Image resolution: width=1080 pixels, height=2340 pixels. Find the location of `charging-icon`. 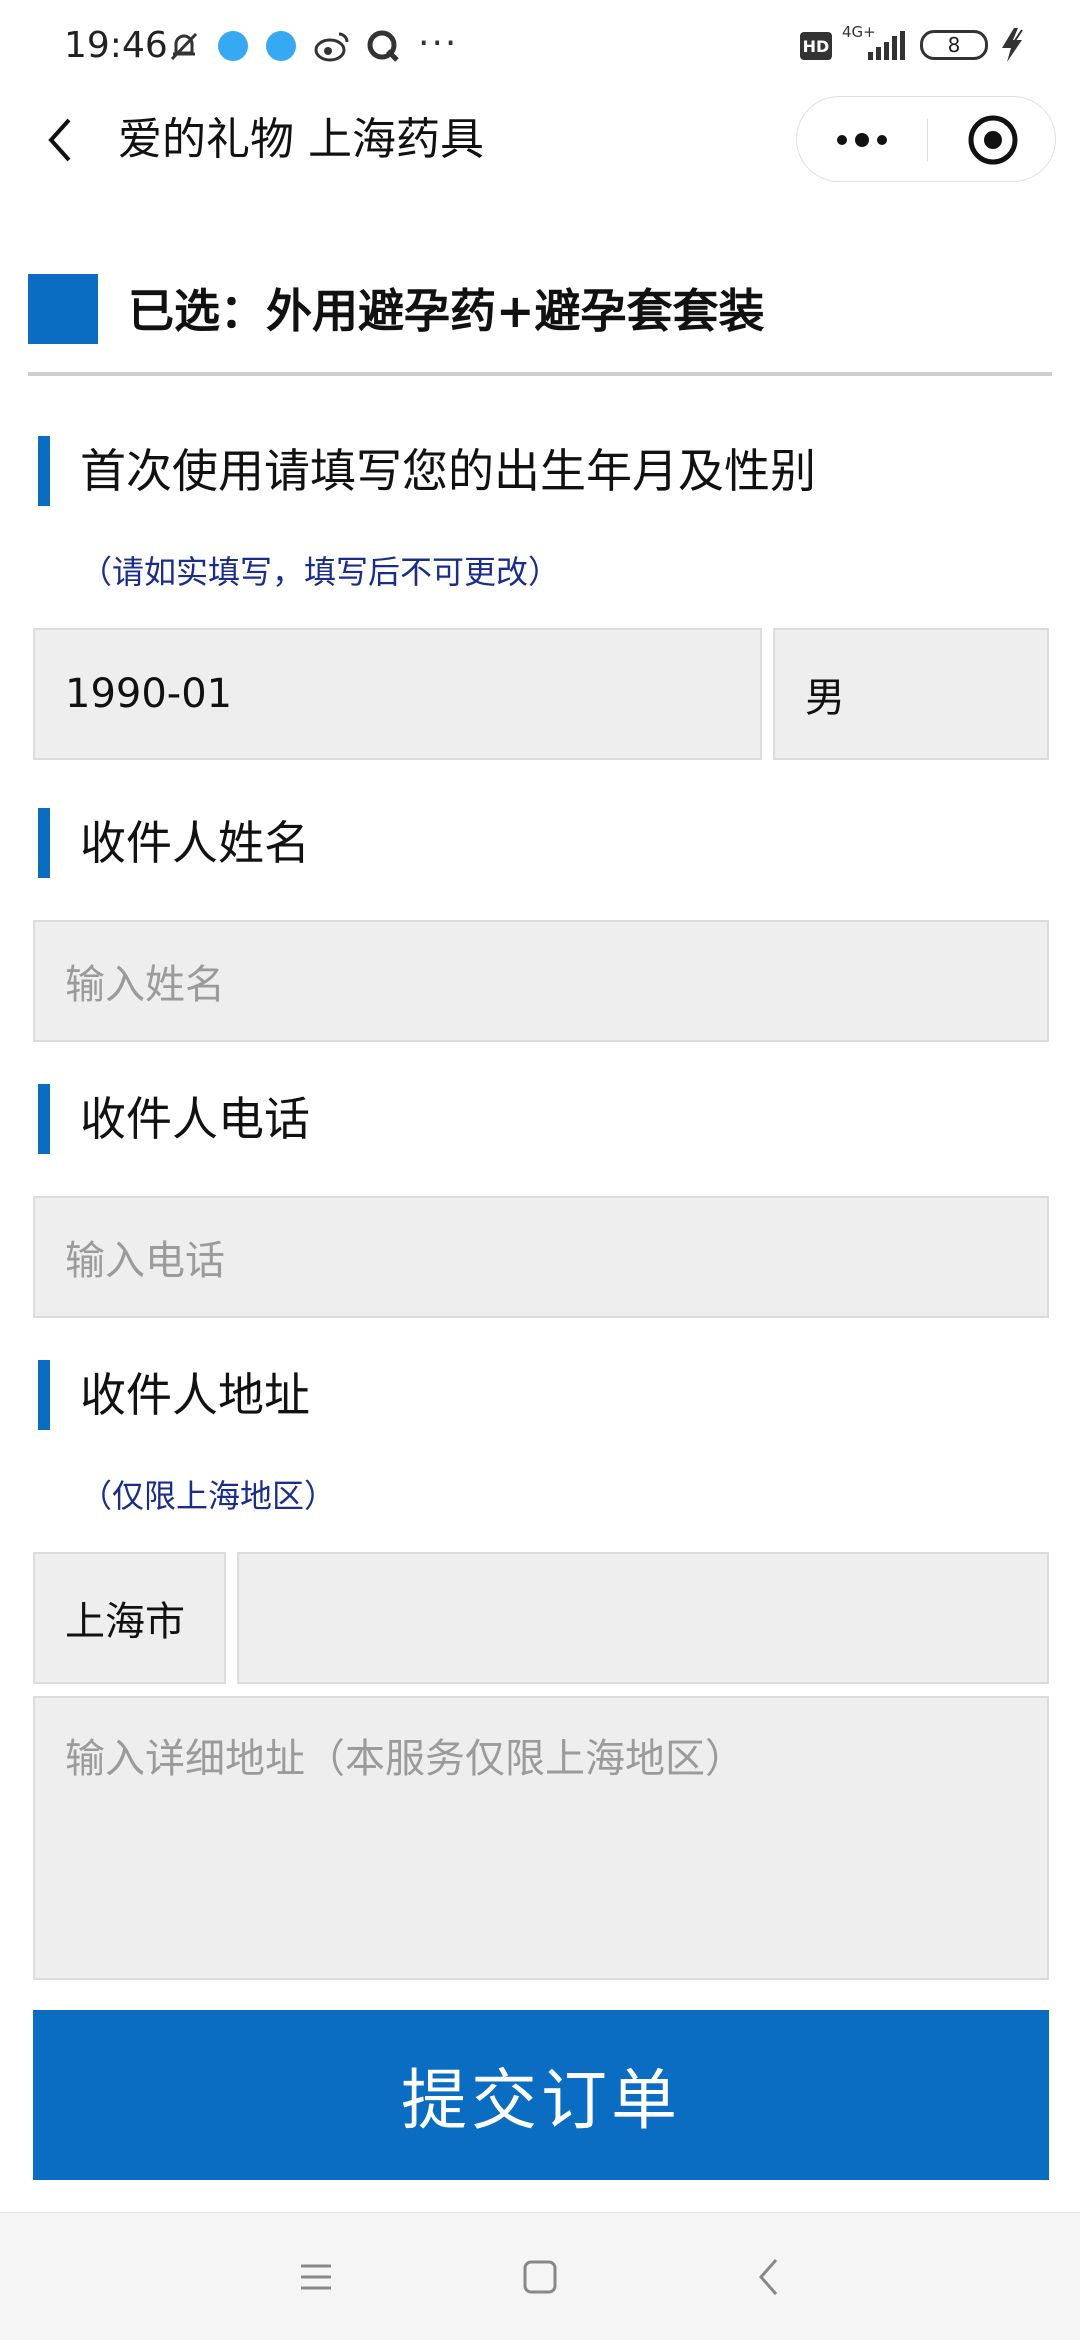

charging-icon is located at coordinates (1013, 45).